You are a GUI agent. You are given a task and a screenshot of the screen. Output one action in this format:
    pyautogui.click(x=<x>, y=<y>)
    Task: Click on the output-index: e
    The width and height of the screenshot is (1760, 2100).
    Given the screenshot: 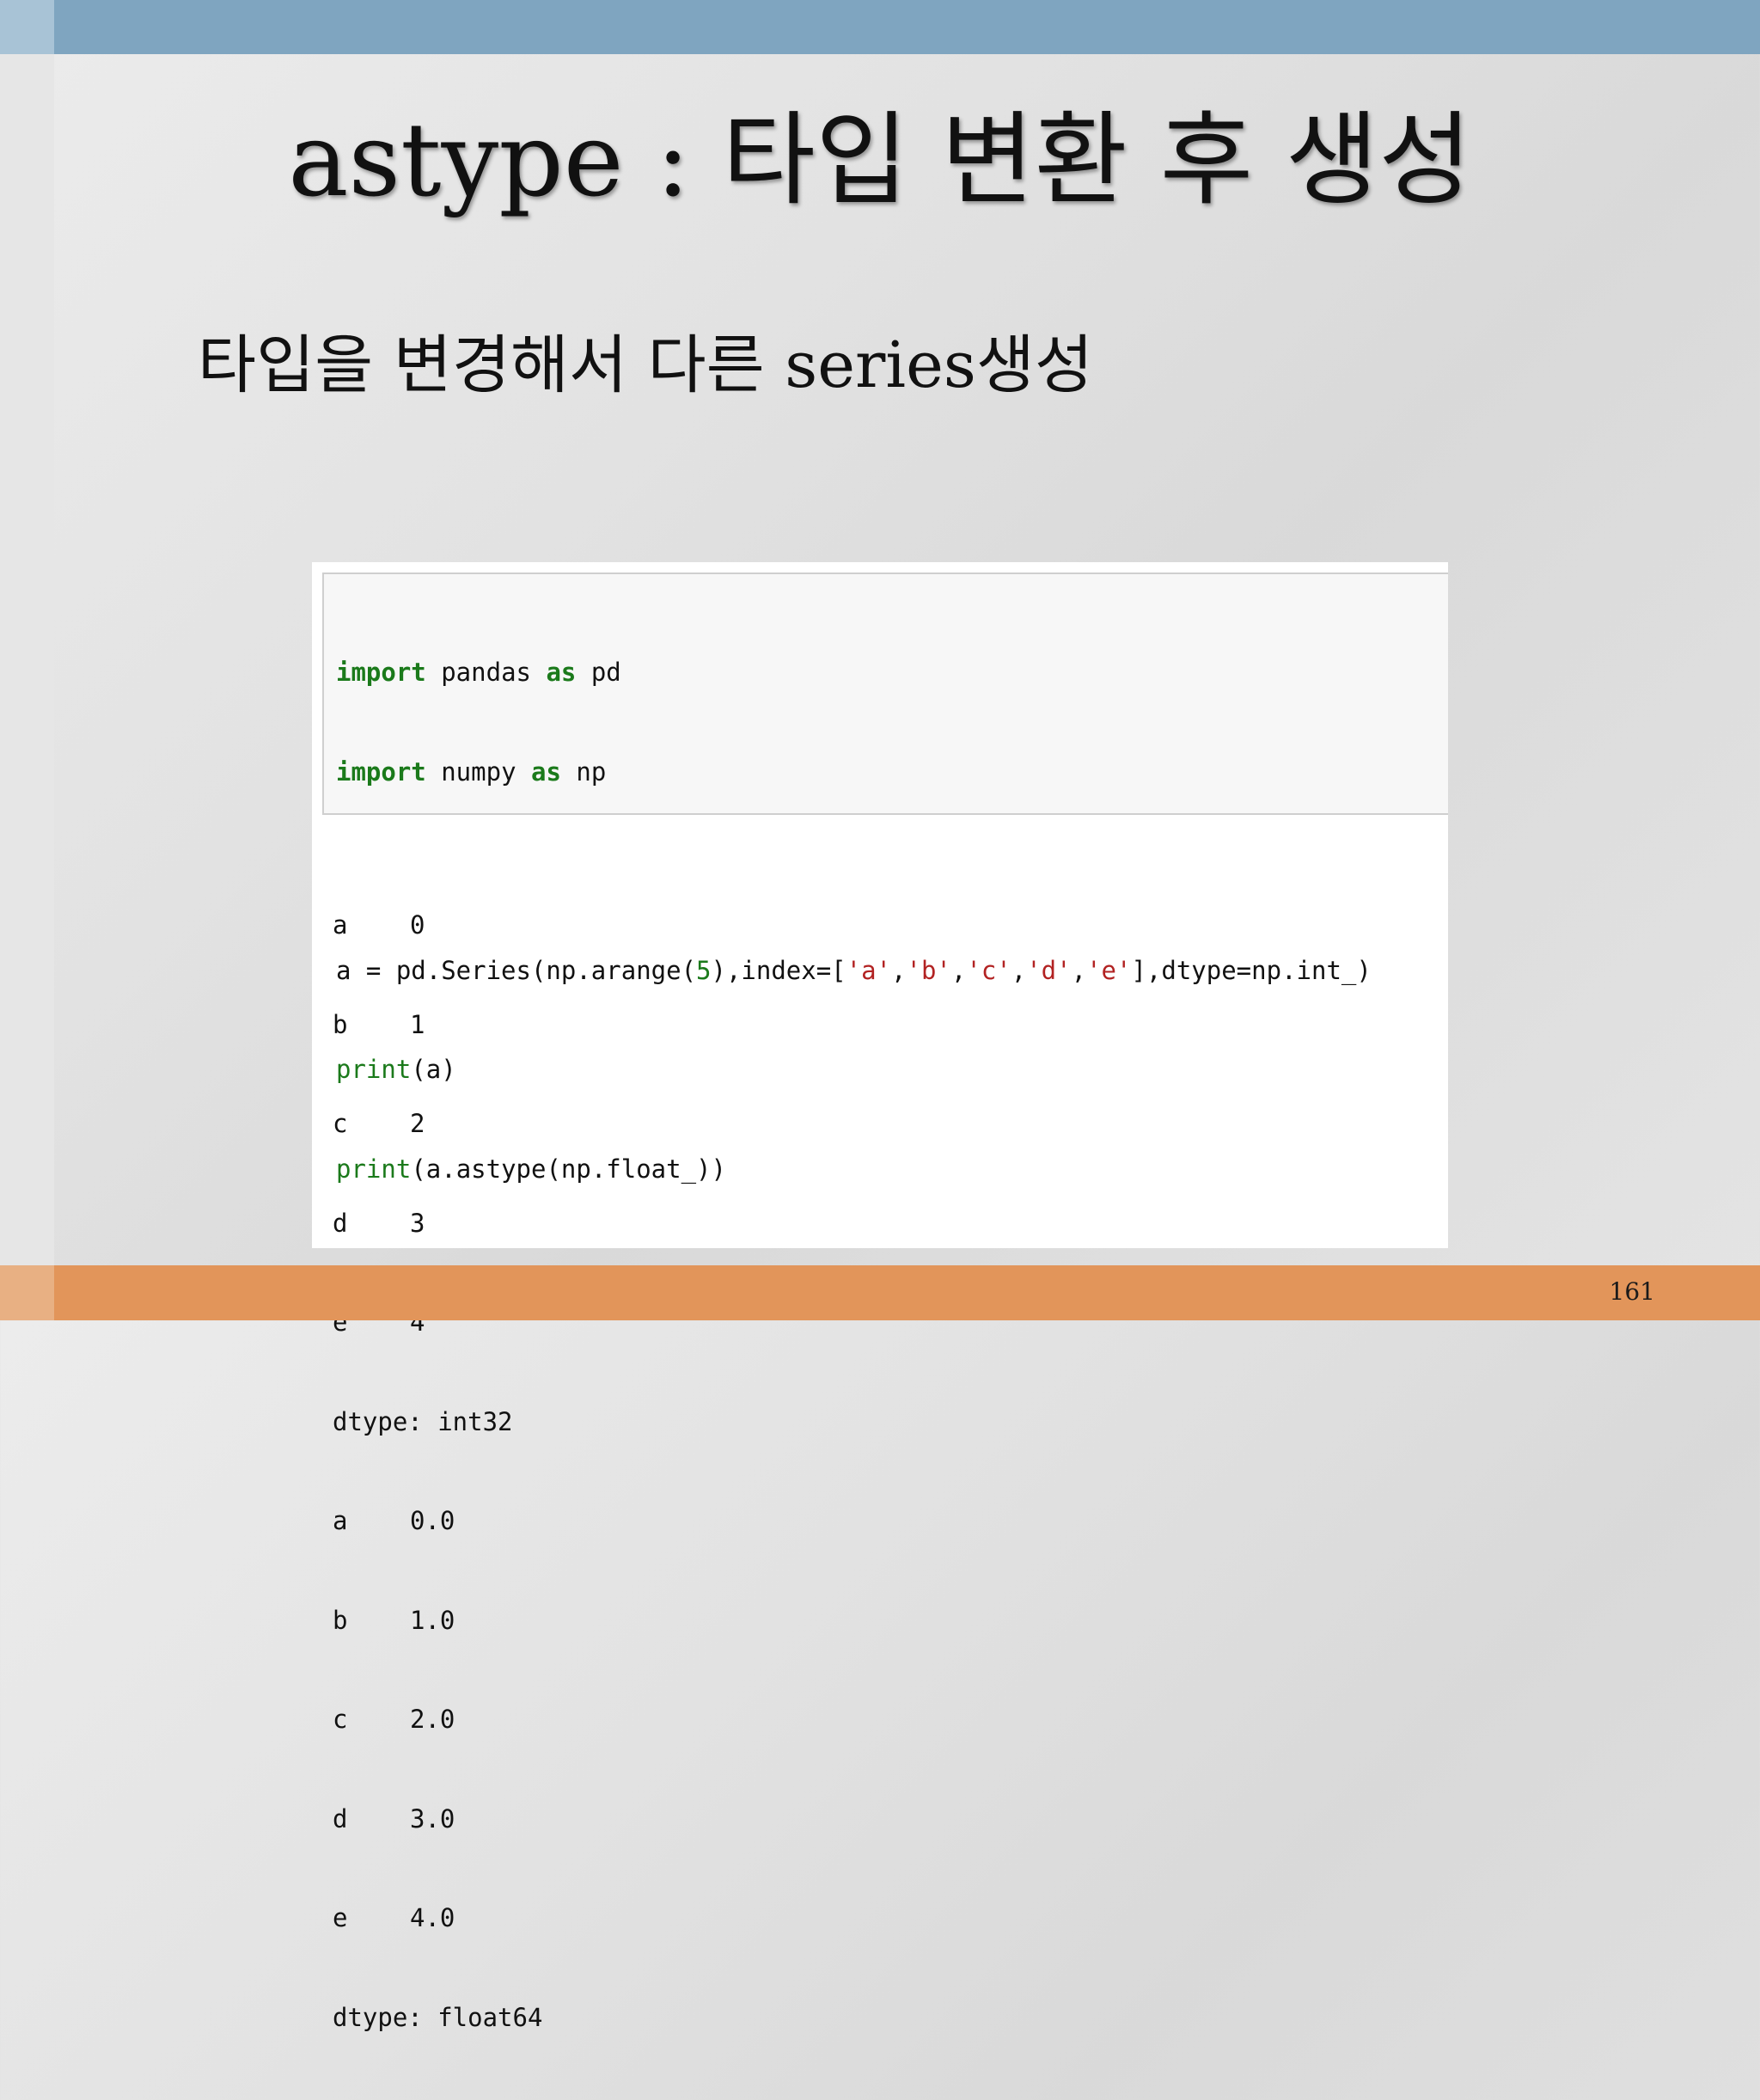 What is the action you would take?
    pyautogui.click(x=340, y=1917)
    